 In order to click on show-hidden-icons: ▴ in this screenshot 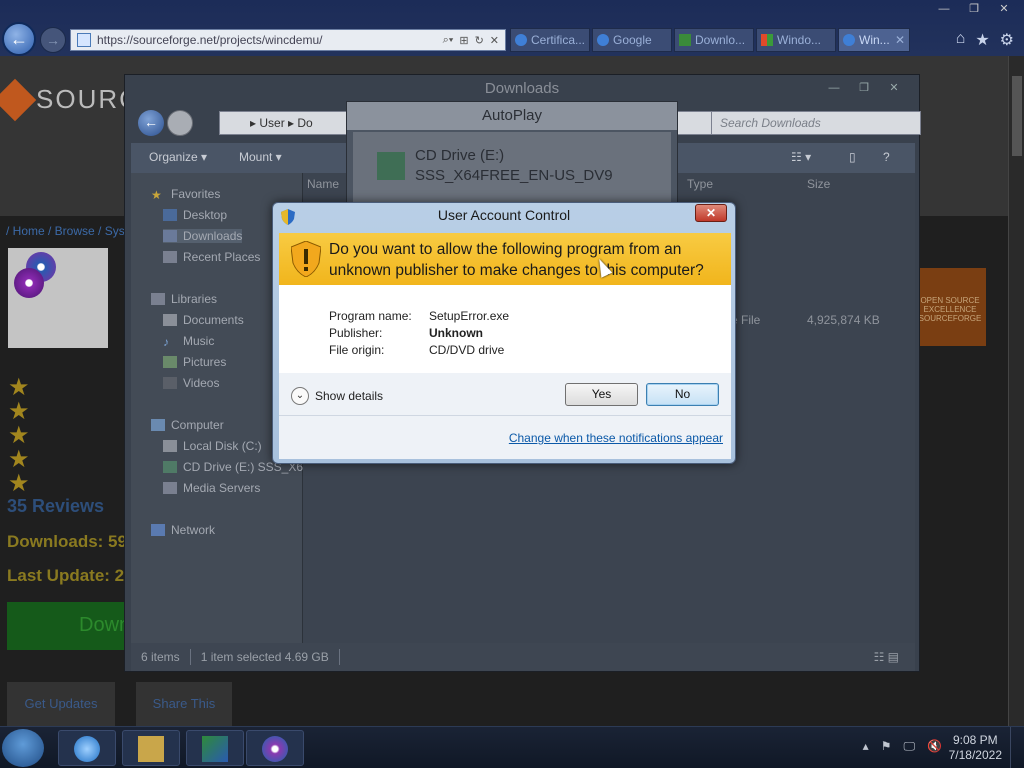, I will do `click(866, 746)`.